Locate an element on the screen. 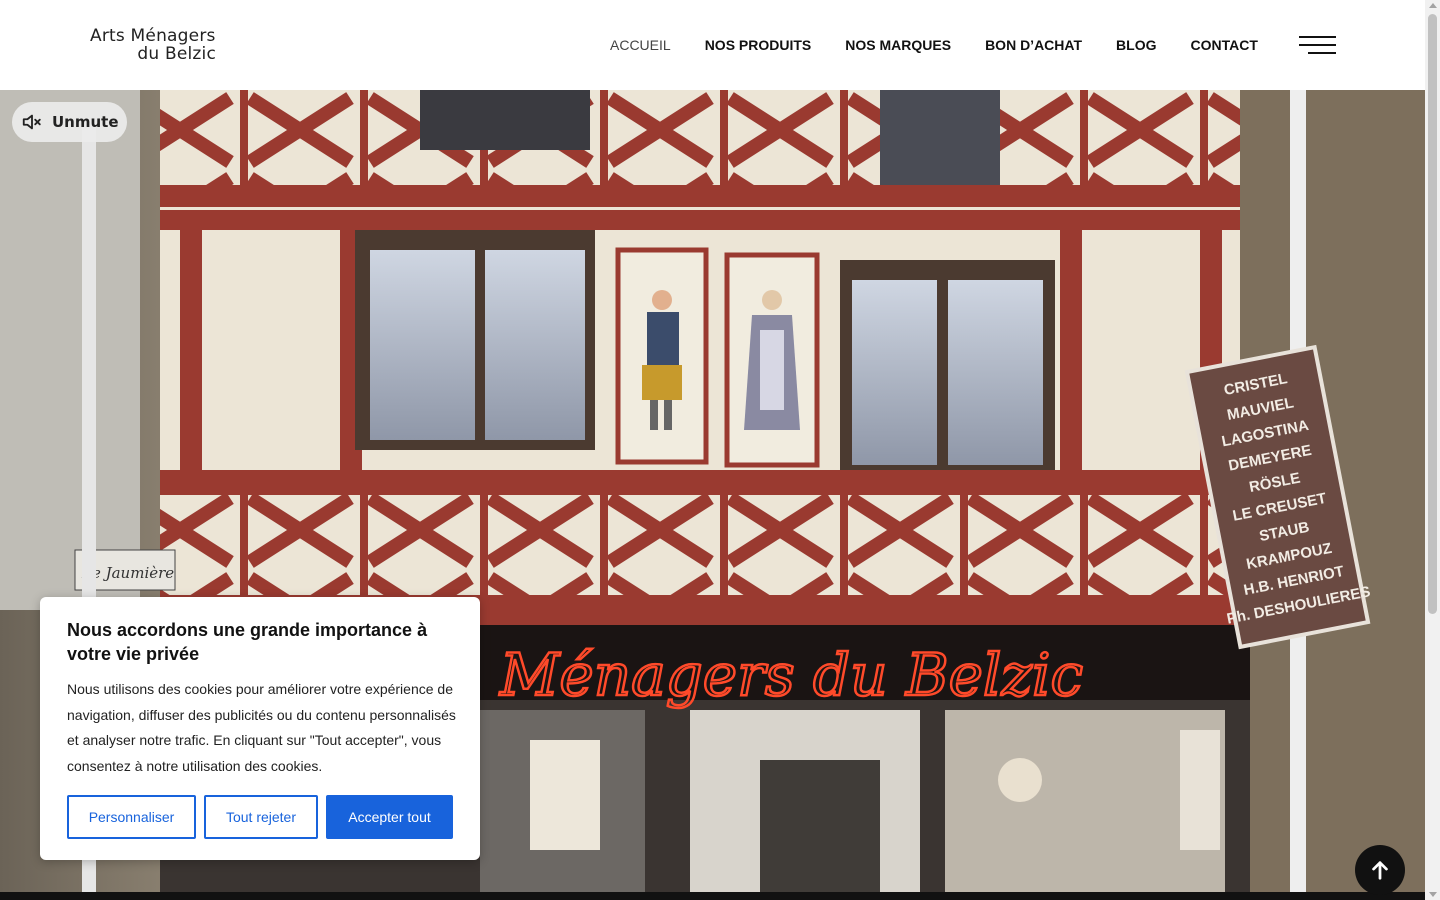 This screenshot has width=1440, height=900. customize-button: Personnaliser is located at coordinates (131, 817).